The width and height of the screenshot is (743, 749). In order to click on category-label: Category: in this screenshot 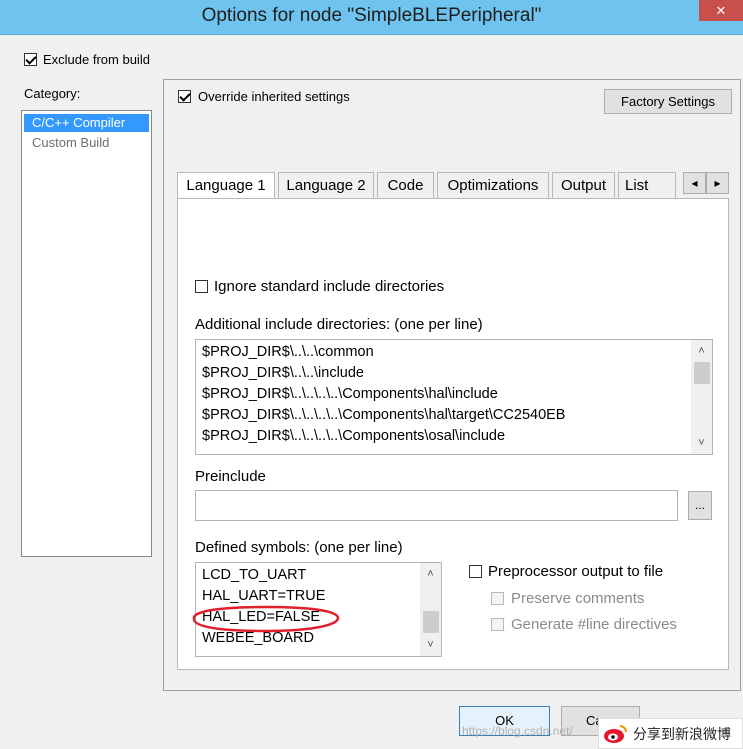, I will do `click(52, 93)`.